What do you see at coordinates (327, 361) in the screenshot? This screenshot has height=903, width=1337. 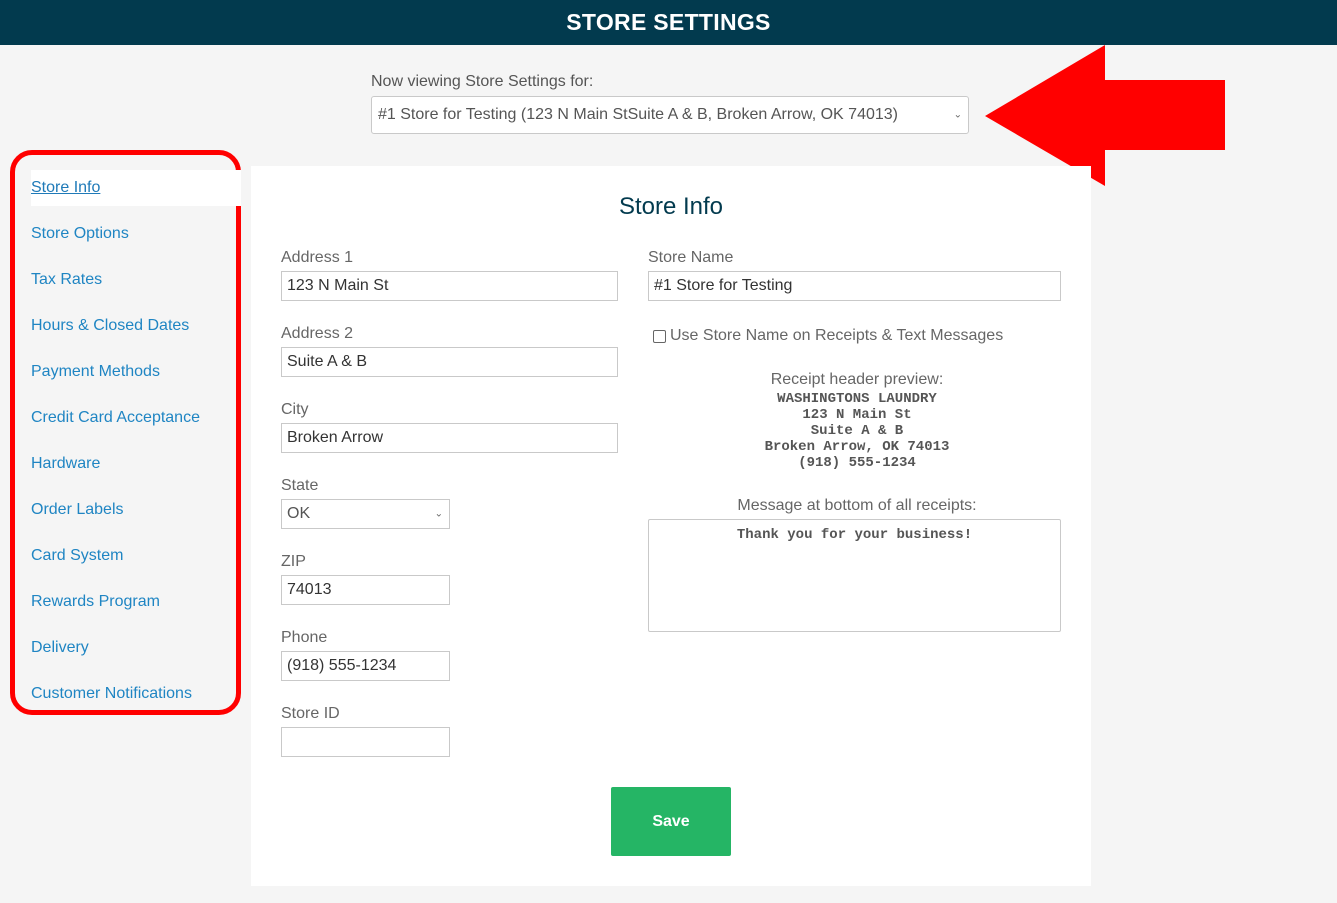 I see `address2-value: Suite A & B` at bounding box center [327, 361].